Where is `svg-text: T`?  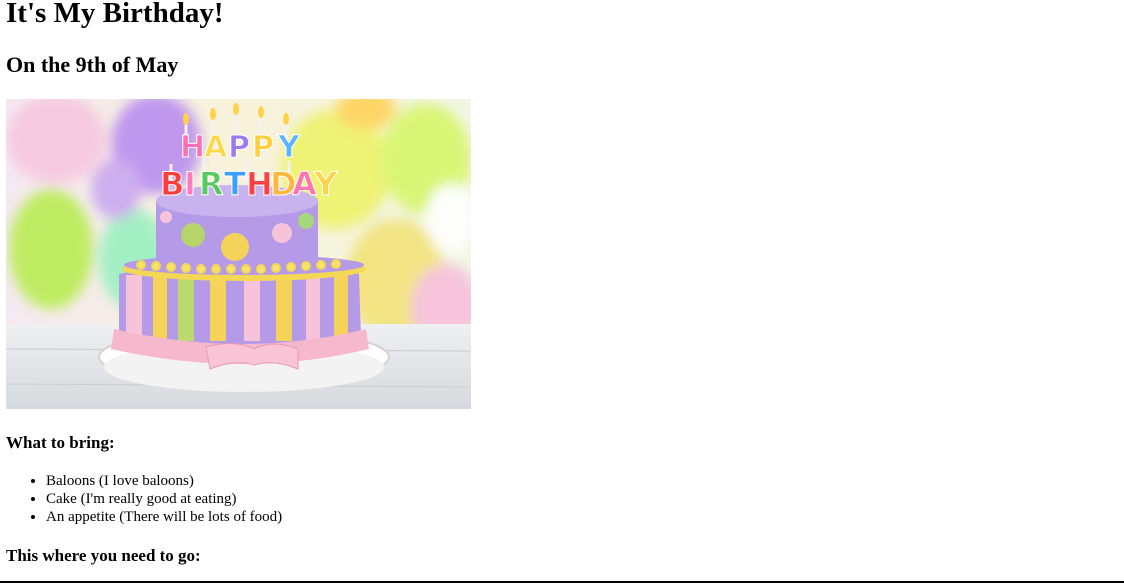 svg-text: T is located at coordinates (235, 184).